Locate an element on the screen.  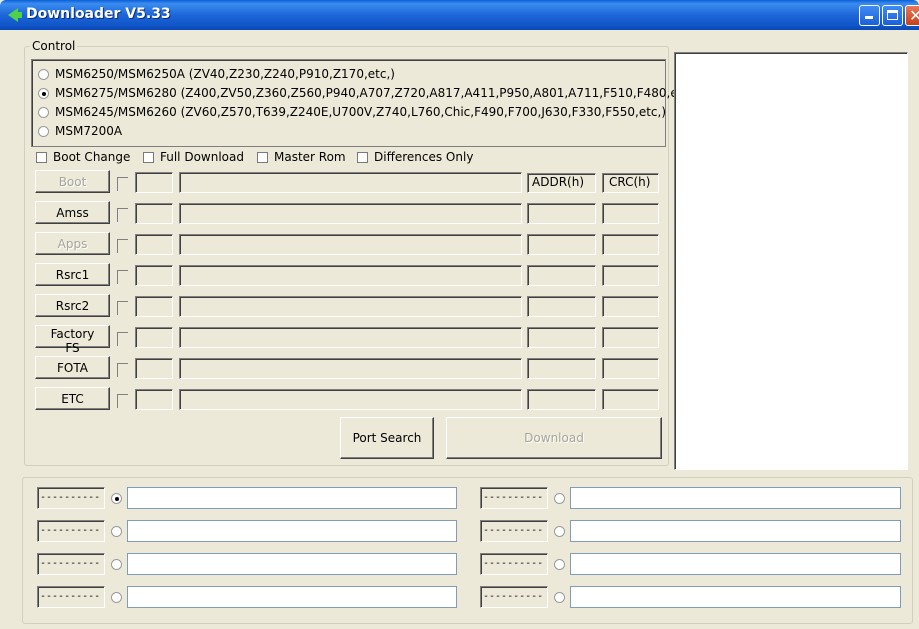
maximize-button is located at coordinates (892, 15).